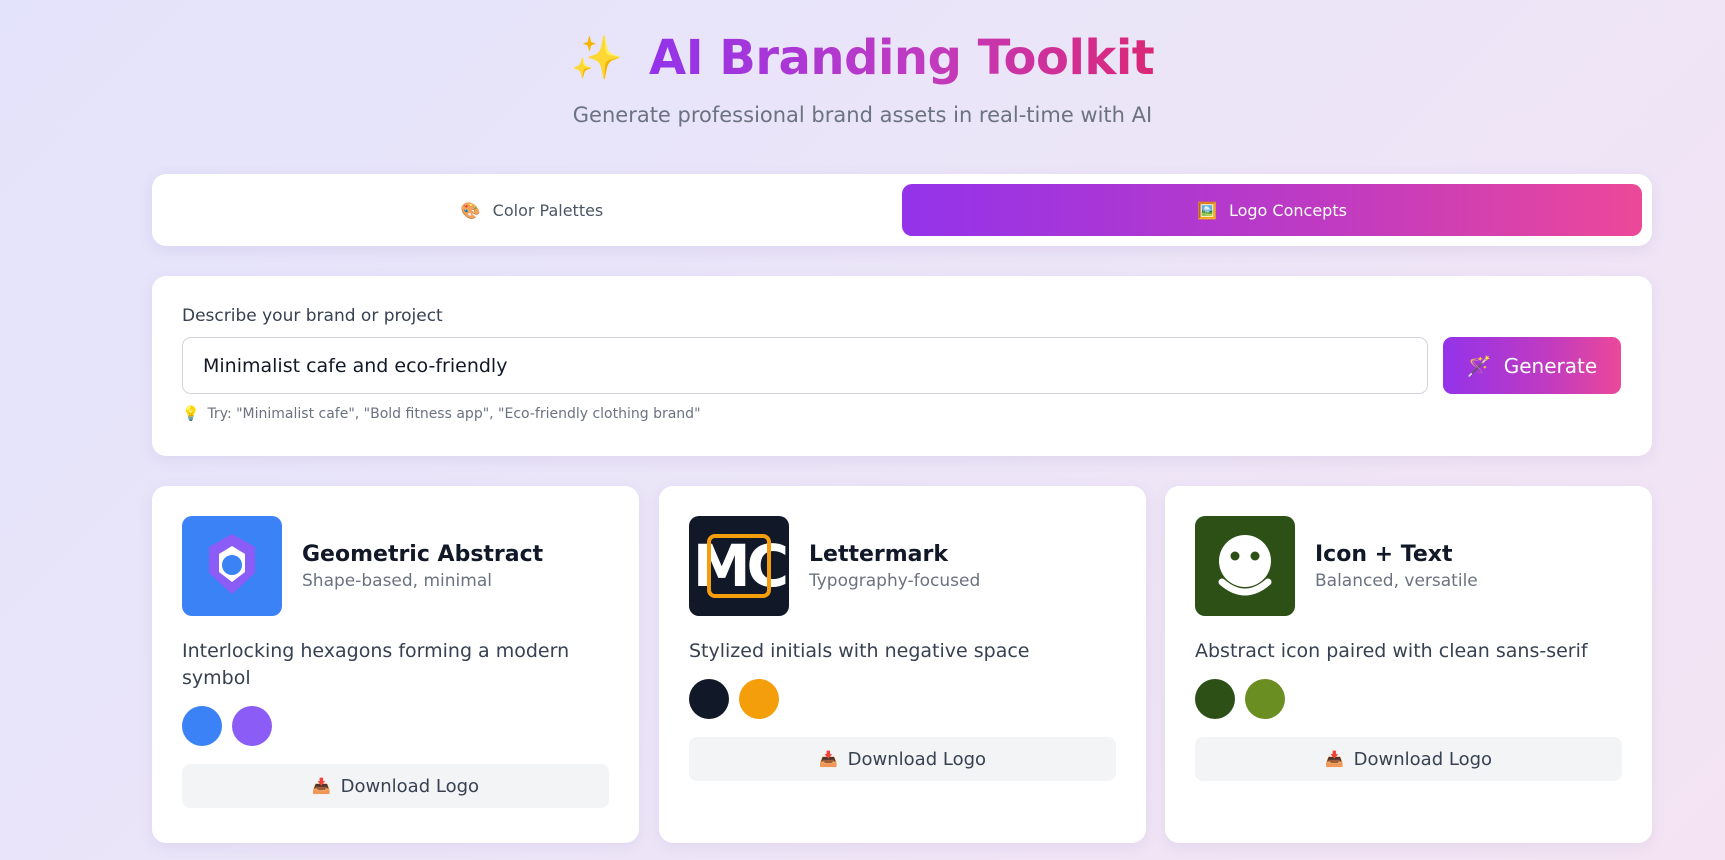 The height and width of the screenshot is (860, 1725). Describe the element at coordinates (1550, 365) in the screenshot. I see `generate-label: Generate` at that location.